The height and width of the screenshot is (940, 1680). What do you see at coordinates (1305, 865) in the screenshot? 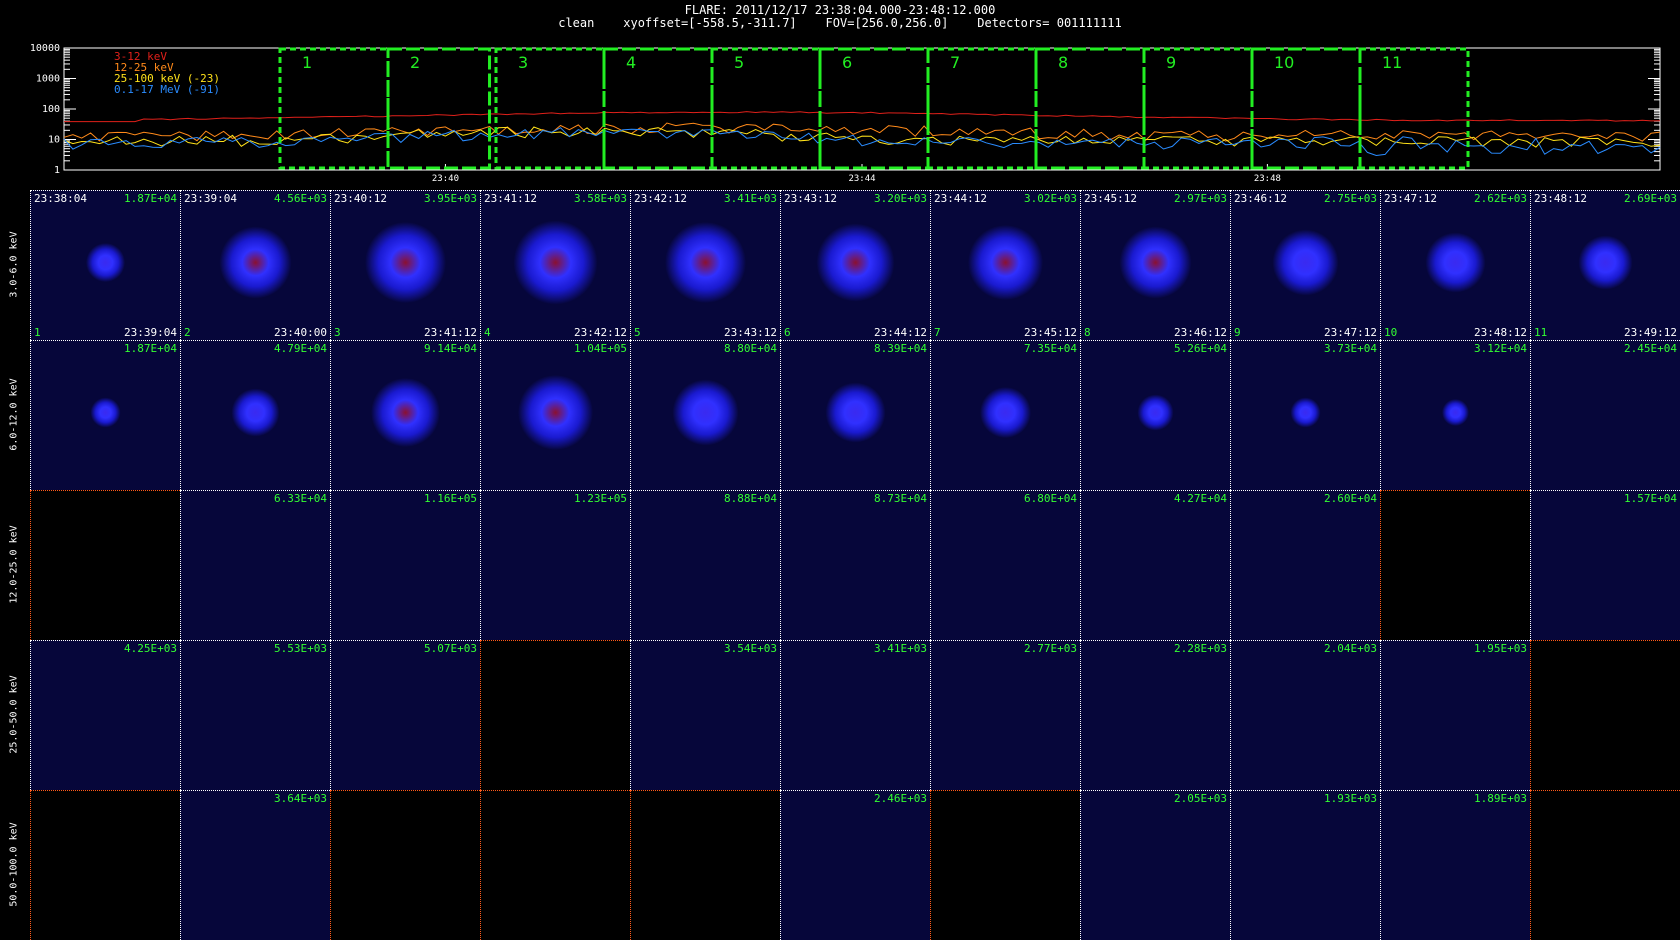
I see `image-cell: 1.93E+03` at bounding box center [1305, 865].